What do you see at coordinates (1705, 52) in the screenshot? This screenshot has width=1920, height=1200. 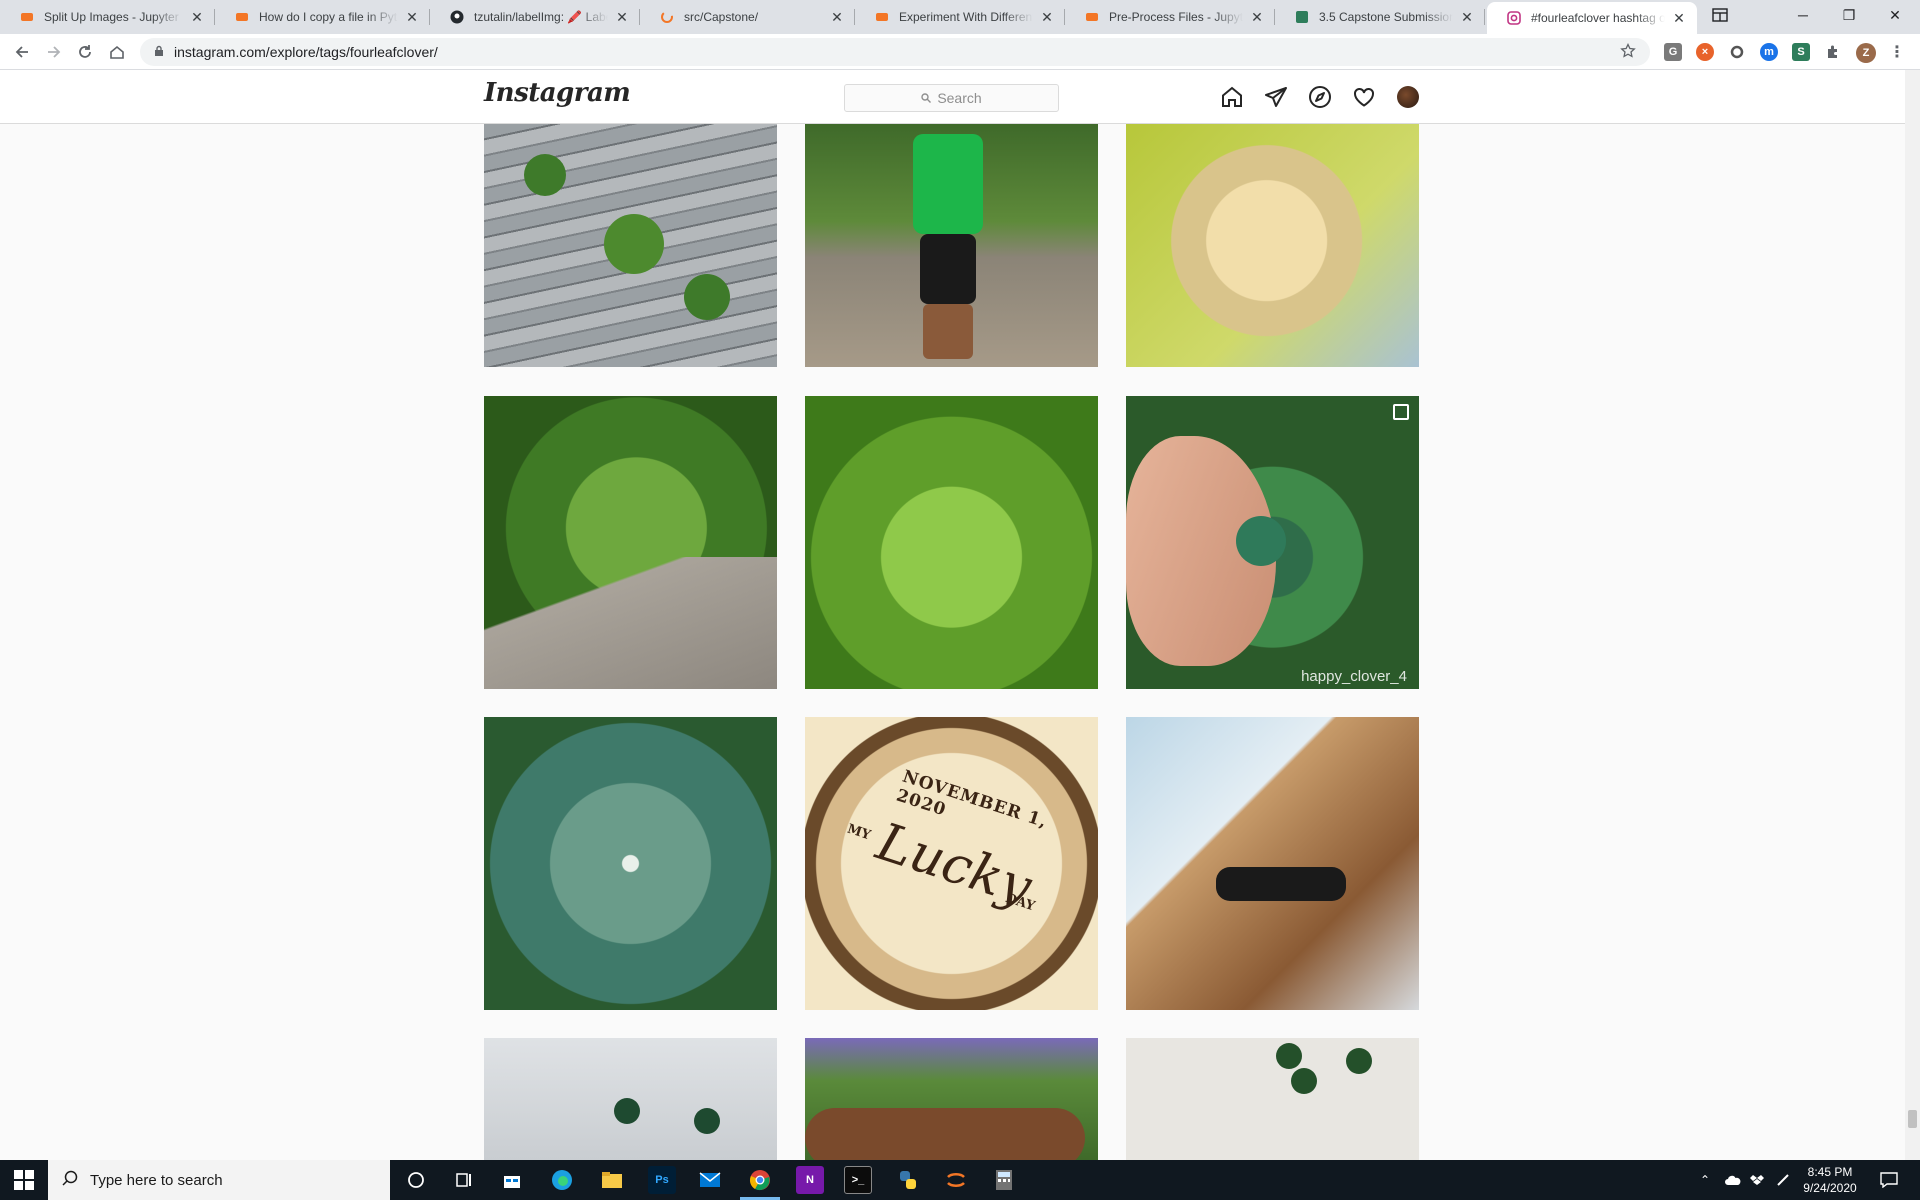 I see `extension-orange-icon: ×` at bounding box center [1705, 52].